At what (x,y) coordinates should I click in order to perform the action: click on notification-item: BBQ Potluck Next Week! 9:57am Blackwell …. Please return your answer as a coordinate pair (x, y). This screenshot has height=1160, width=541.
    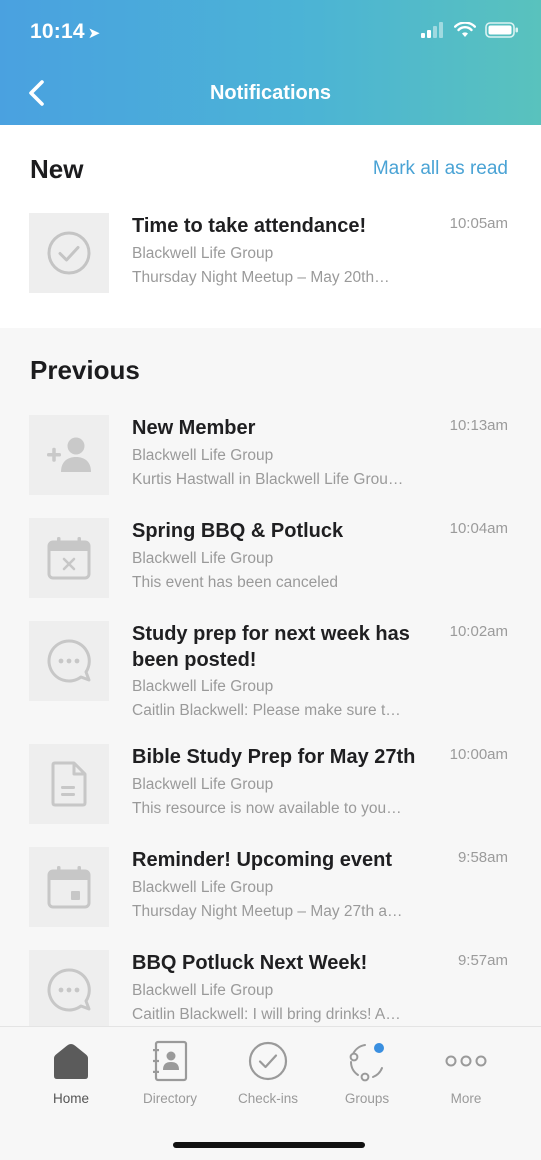
    Looking at the image, I should click on (270, 990).